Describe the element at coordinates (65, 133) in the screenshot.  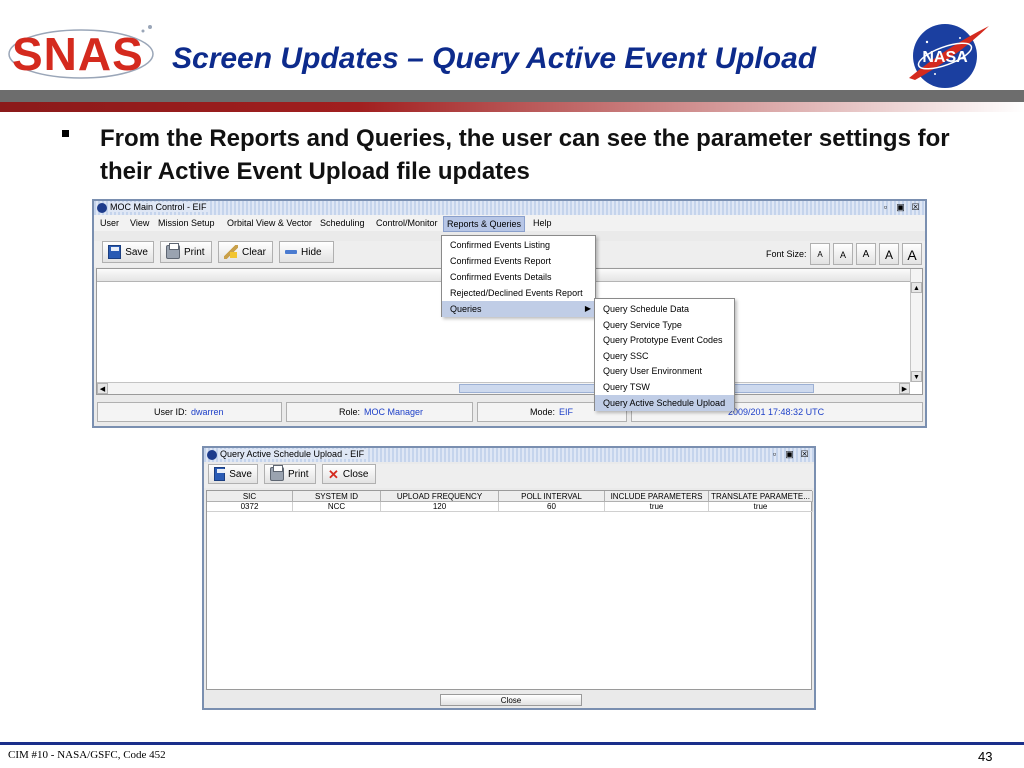
I see `bullet-icon` at that location.